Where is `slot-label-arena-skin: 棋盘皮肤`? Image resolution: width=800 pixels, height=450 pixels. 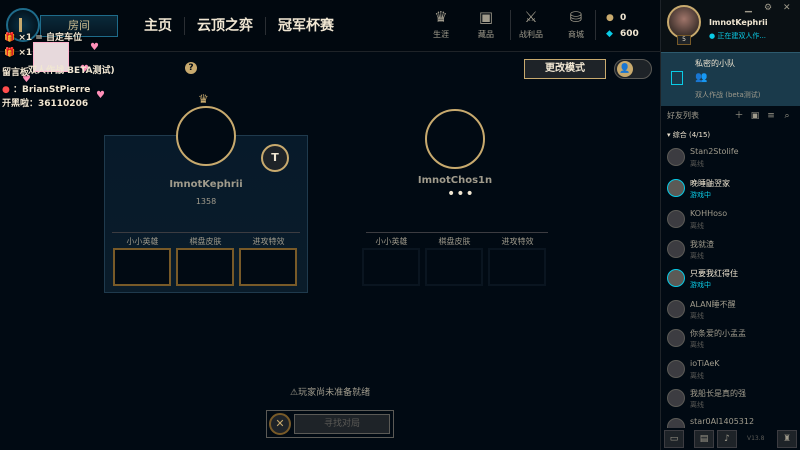
slot-label-arena-skin: 棋盘皮肤 is located at coordinates (454, 241).